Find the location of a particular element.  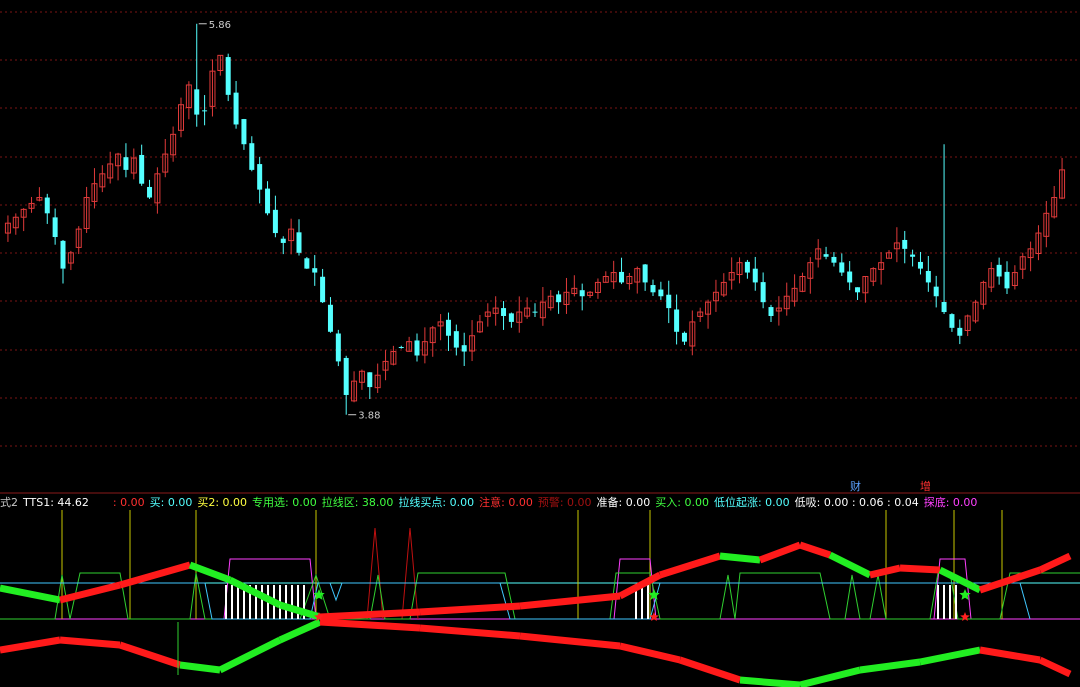

legend-item: 买入: 0.00 is located at coordinates (682, 502).